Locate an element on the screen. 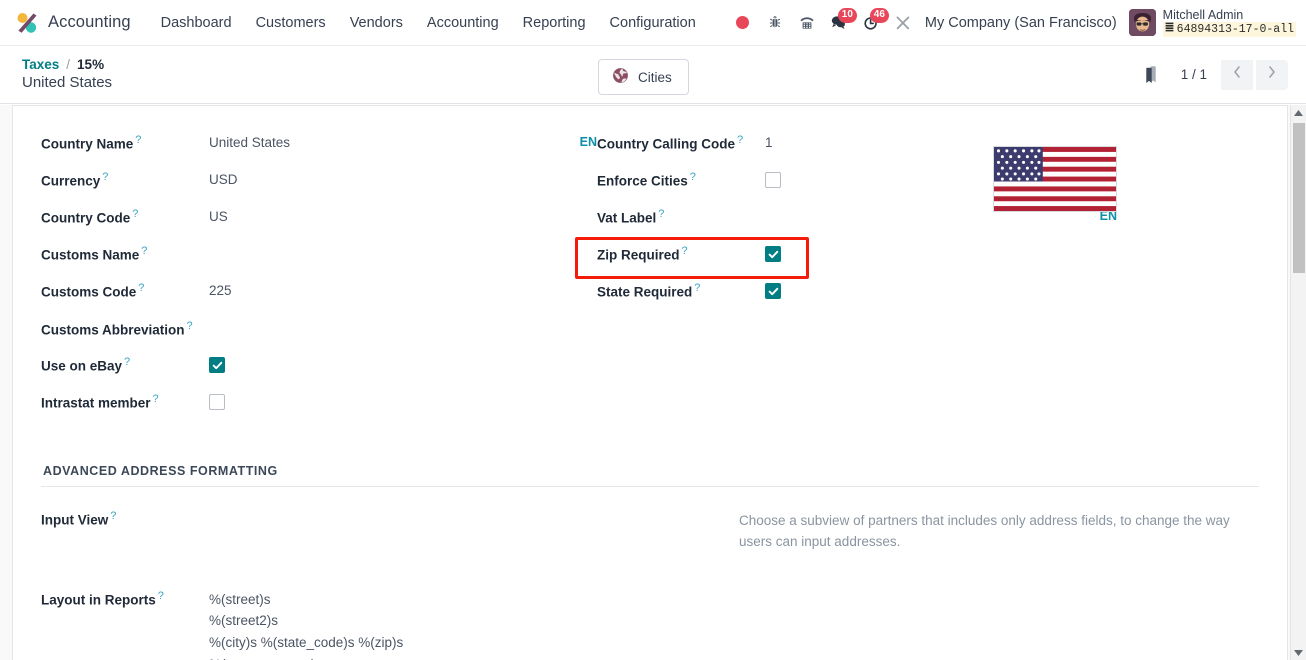  breadcrumb-item-current: 15% is located at coordinates (90, 65).